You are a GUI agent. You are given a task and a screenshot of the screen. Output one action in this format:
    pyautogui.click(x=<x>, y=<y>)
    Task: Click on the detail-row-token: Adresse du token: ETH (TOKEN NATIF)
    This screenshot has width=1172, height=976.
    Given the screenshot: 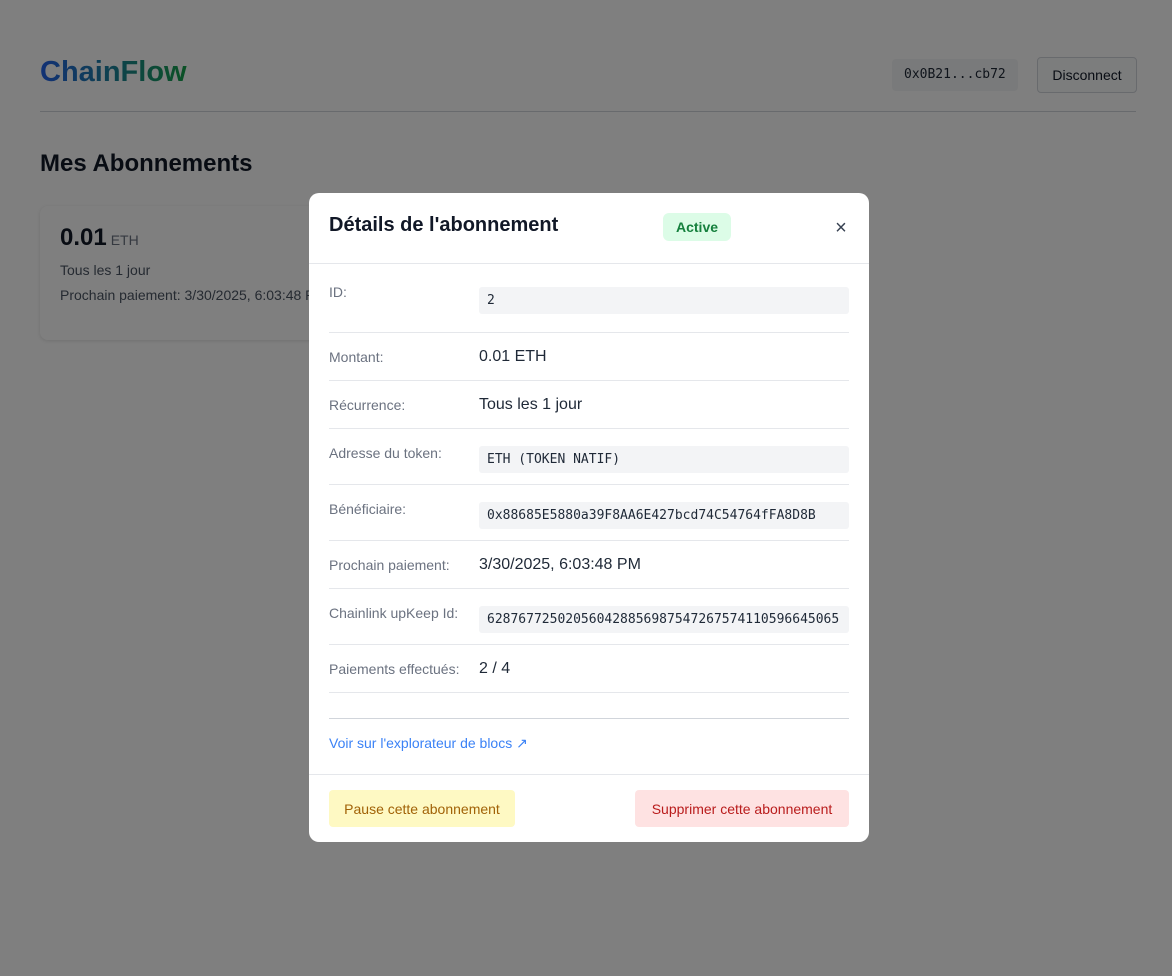 What is the action you would take?
    pyautogui.click(x=589, y=457)
    